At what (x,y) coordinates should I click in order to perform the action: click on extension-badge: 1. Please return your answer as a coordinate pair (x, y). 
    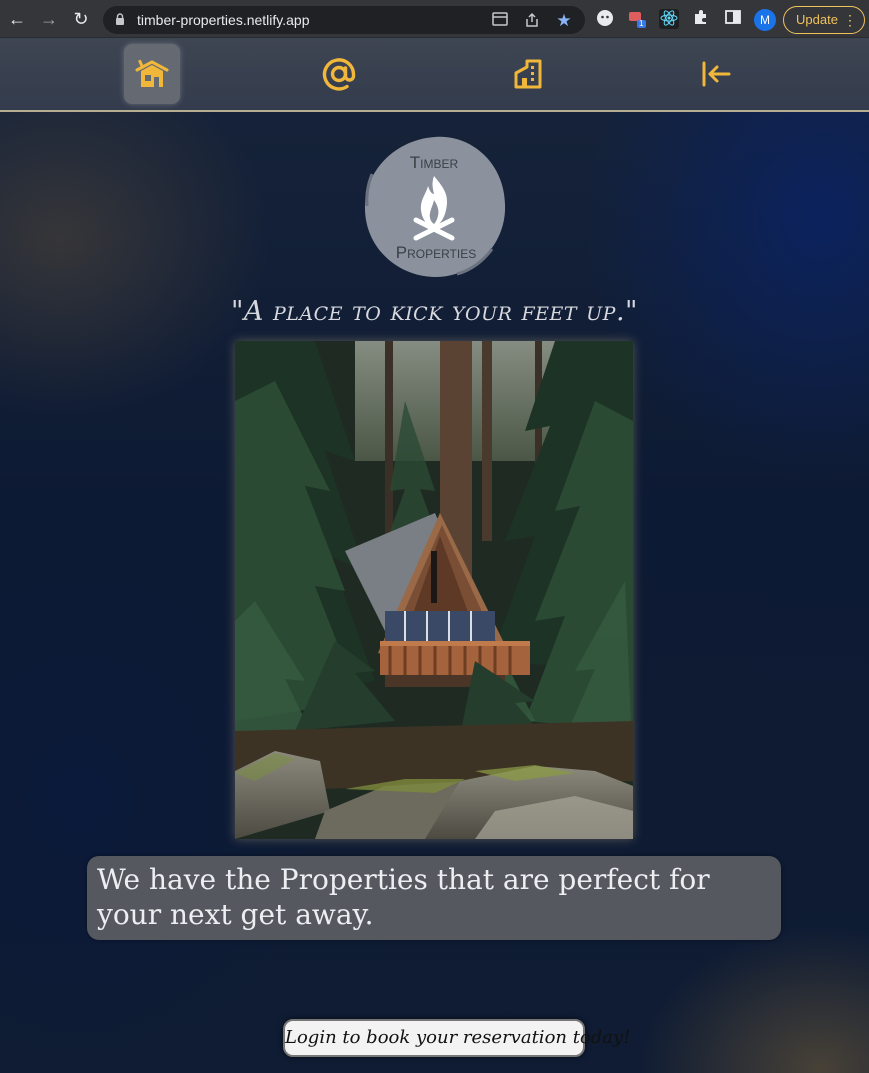
    Looking at the image, I should click on (641, 23).